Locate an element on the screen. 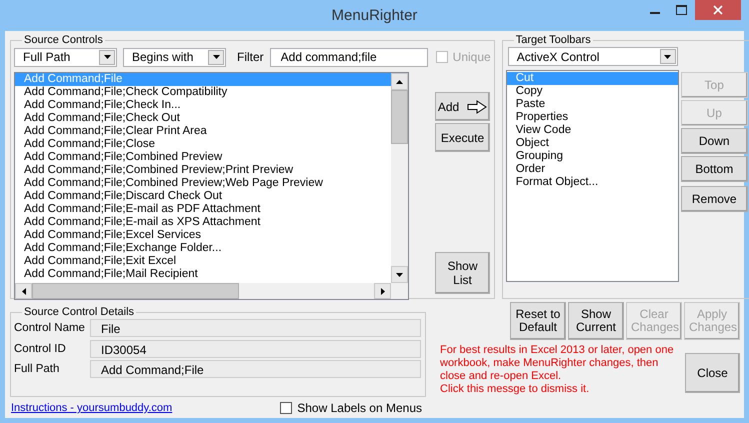  scroll-up-icon is located at coordinates (399, 82).